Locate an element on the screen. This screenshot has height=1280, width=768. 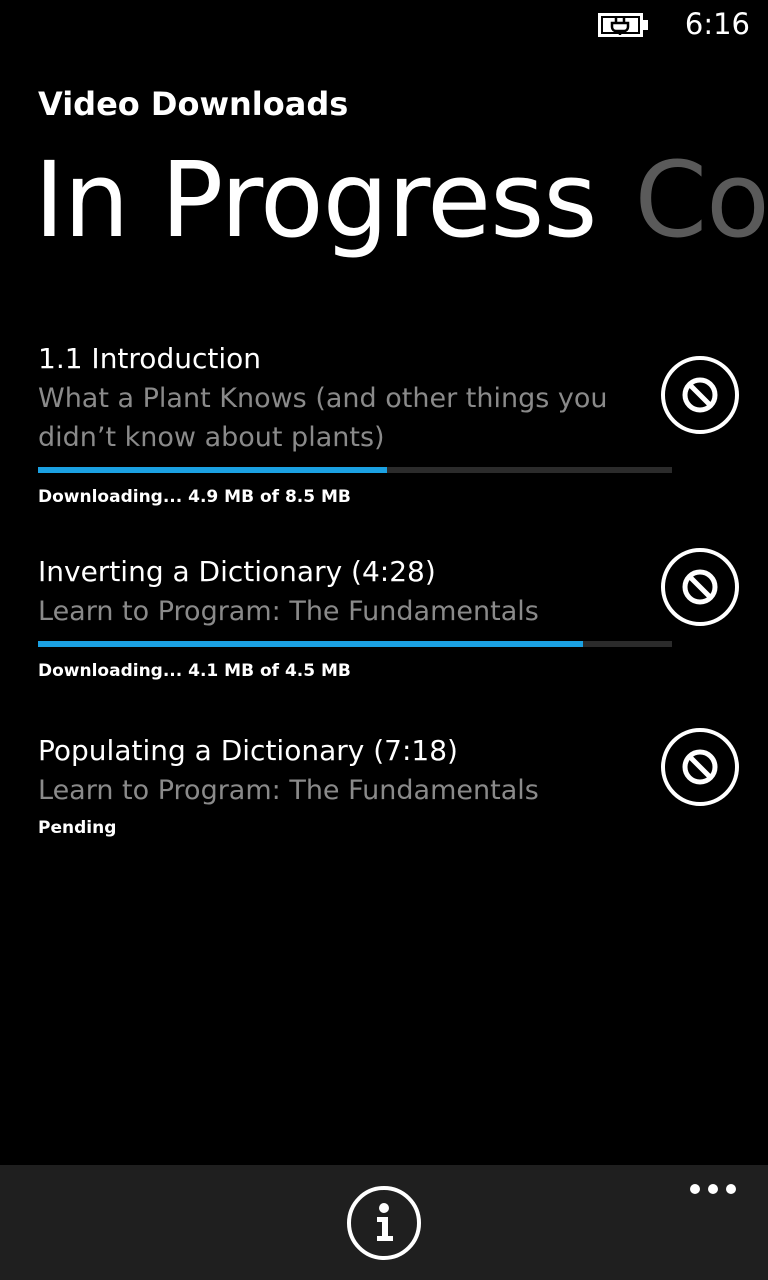
download-title: Inverting a Dictionary (4:28) is located at coordinates (237, 571).